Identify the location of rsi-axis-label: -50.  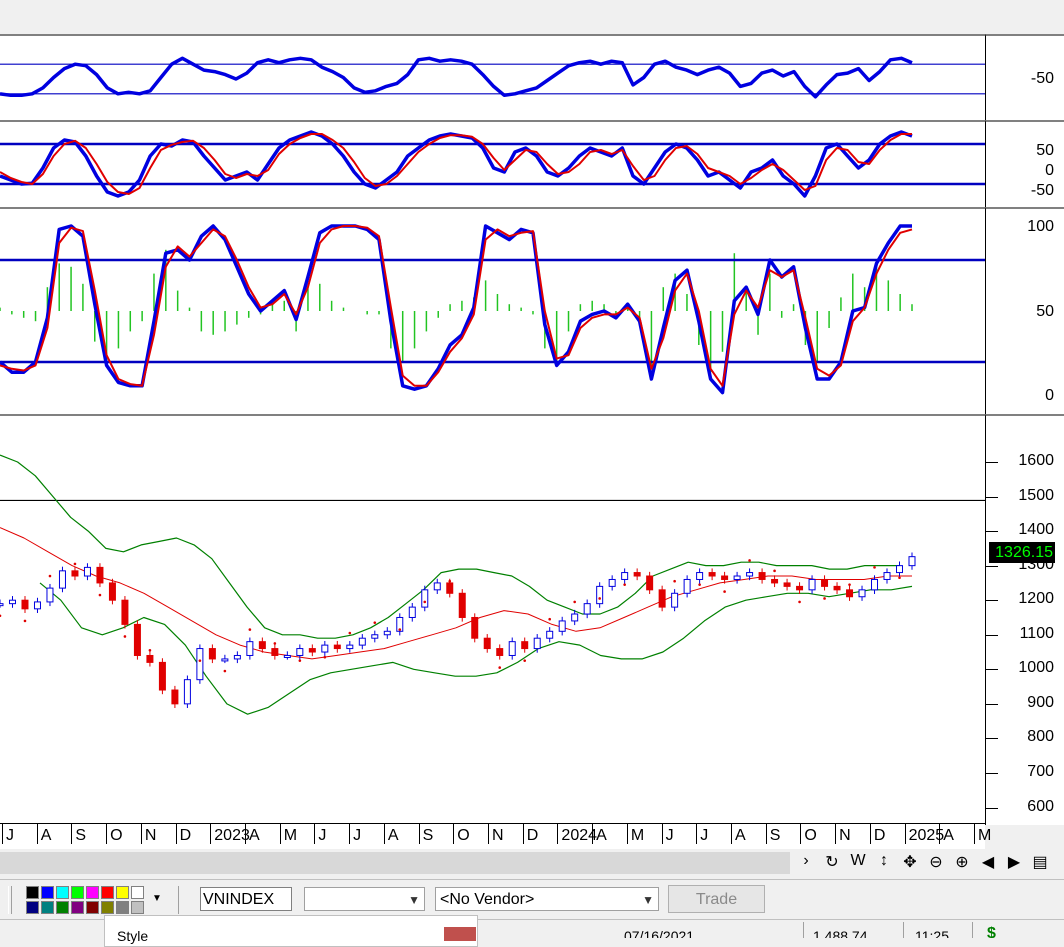
(1042, 78).